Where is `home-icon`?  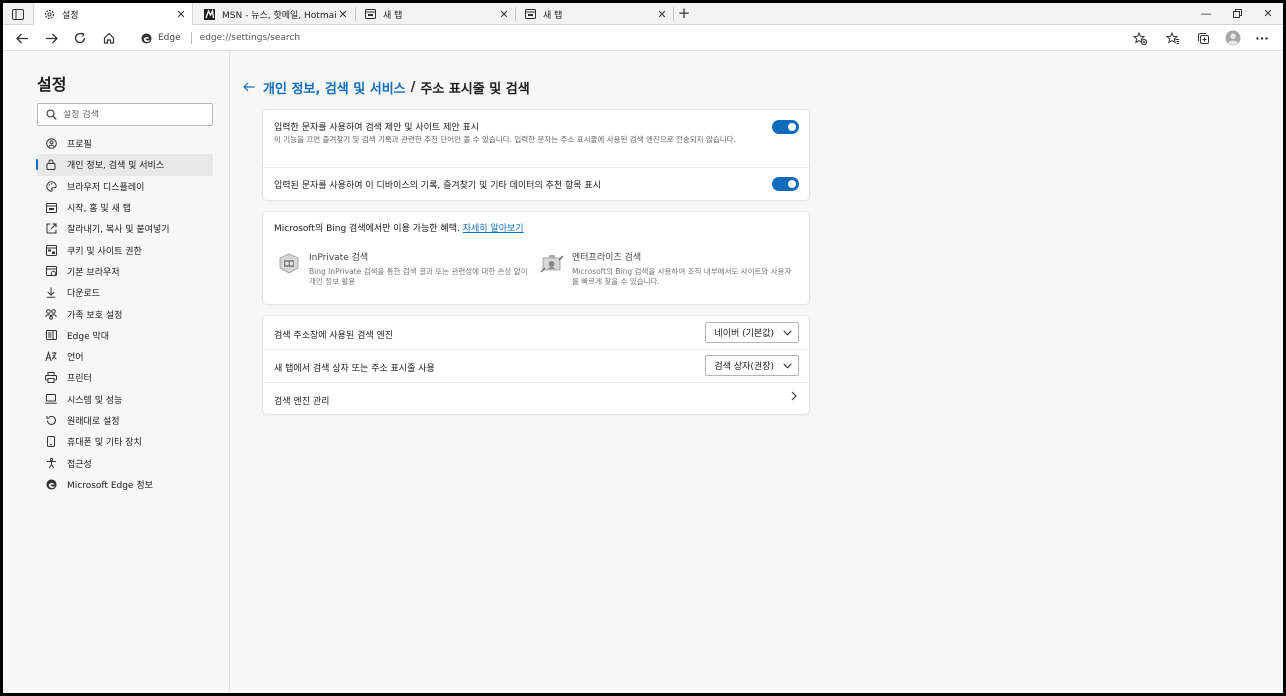 home-icon is located at coordinates (109, 38).